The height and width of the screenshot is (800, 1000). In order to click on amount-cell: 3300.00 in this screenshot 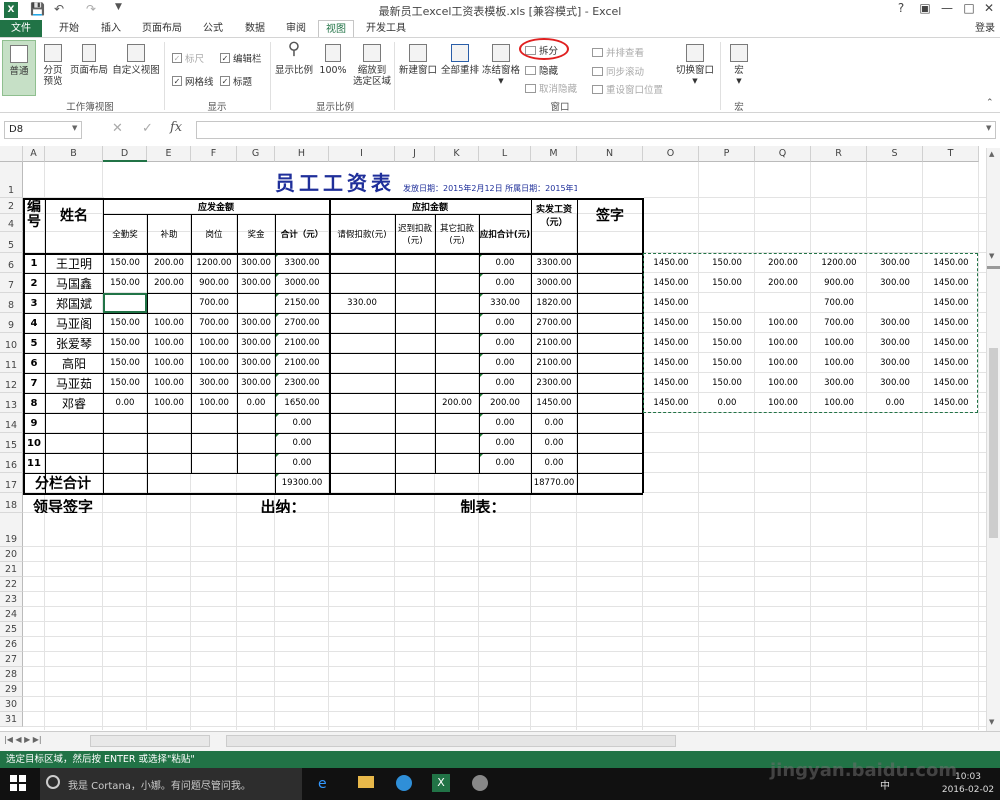, I will do `click(554, 263)`.